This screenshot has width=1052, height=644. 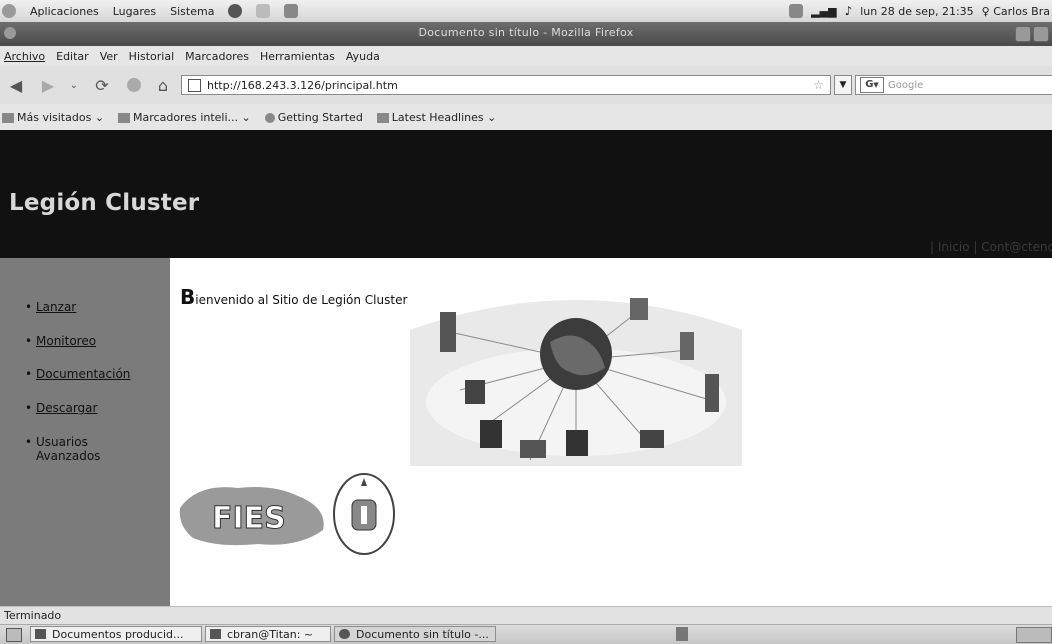 I want to click on menu-historial: Historial, so click(x=151, y=56).